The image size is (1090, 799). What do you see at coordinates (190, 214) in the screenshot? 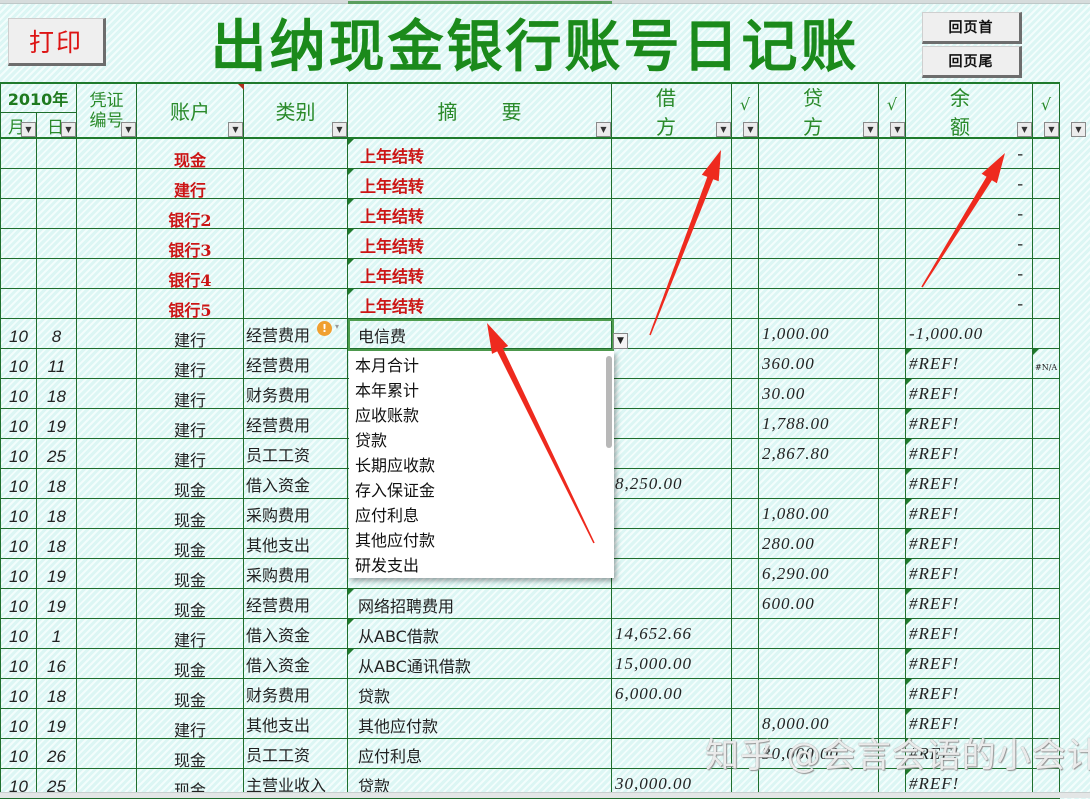
I see `cell-account: 银行2` at bounding box center [190, 214].